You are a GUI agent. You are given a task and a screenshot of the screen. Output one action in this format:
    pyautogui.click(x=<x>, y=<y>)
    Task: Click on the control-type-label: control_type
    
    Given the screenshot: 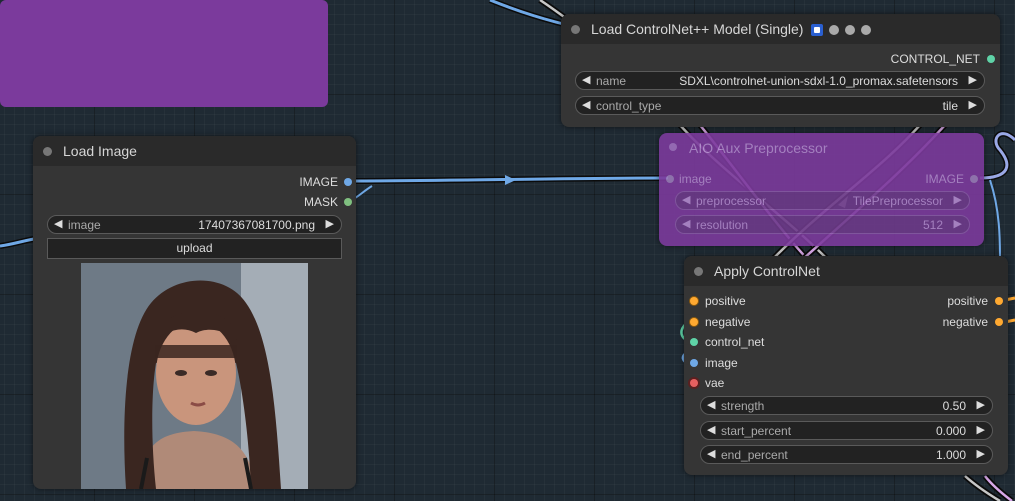 What is the action you would take?
    pyautogui.click(x=629, y=106)
    